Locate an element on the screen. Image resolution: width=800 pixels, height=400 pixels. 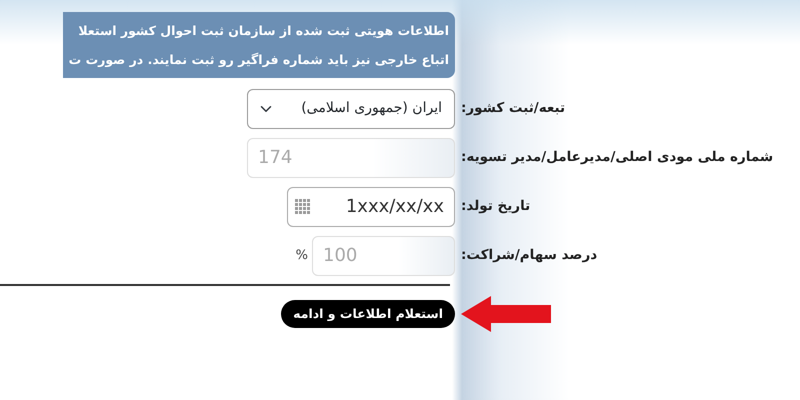
field-label: تاریخ تولد: is located at coordinates (495, 206).